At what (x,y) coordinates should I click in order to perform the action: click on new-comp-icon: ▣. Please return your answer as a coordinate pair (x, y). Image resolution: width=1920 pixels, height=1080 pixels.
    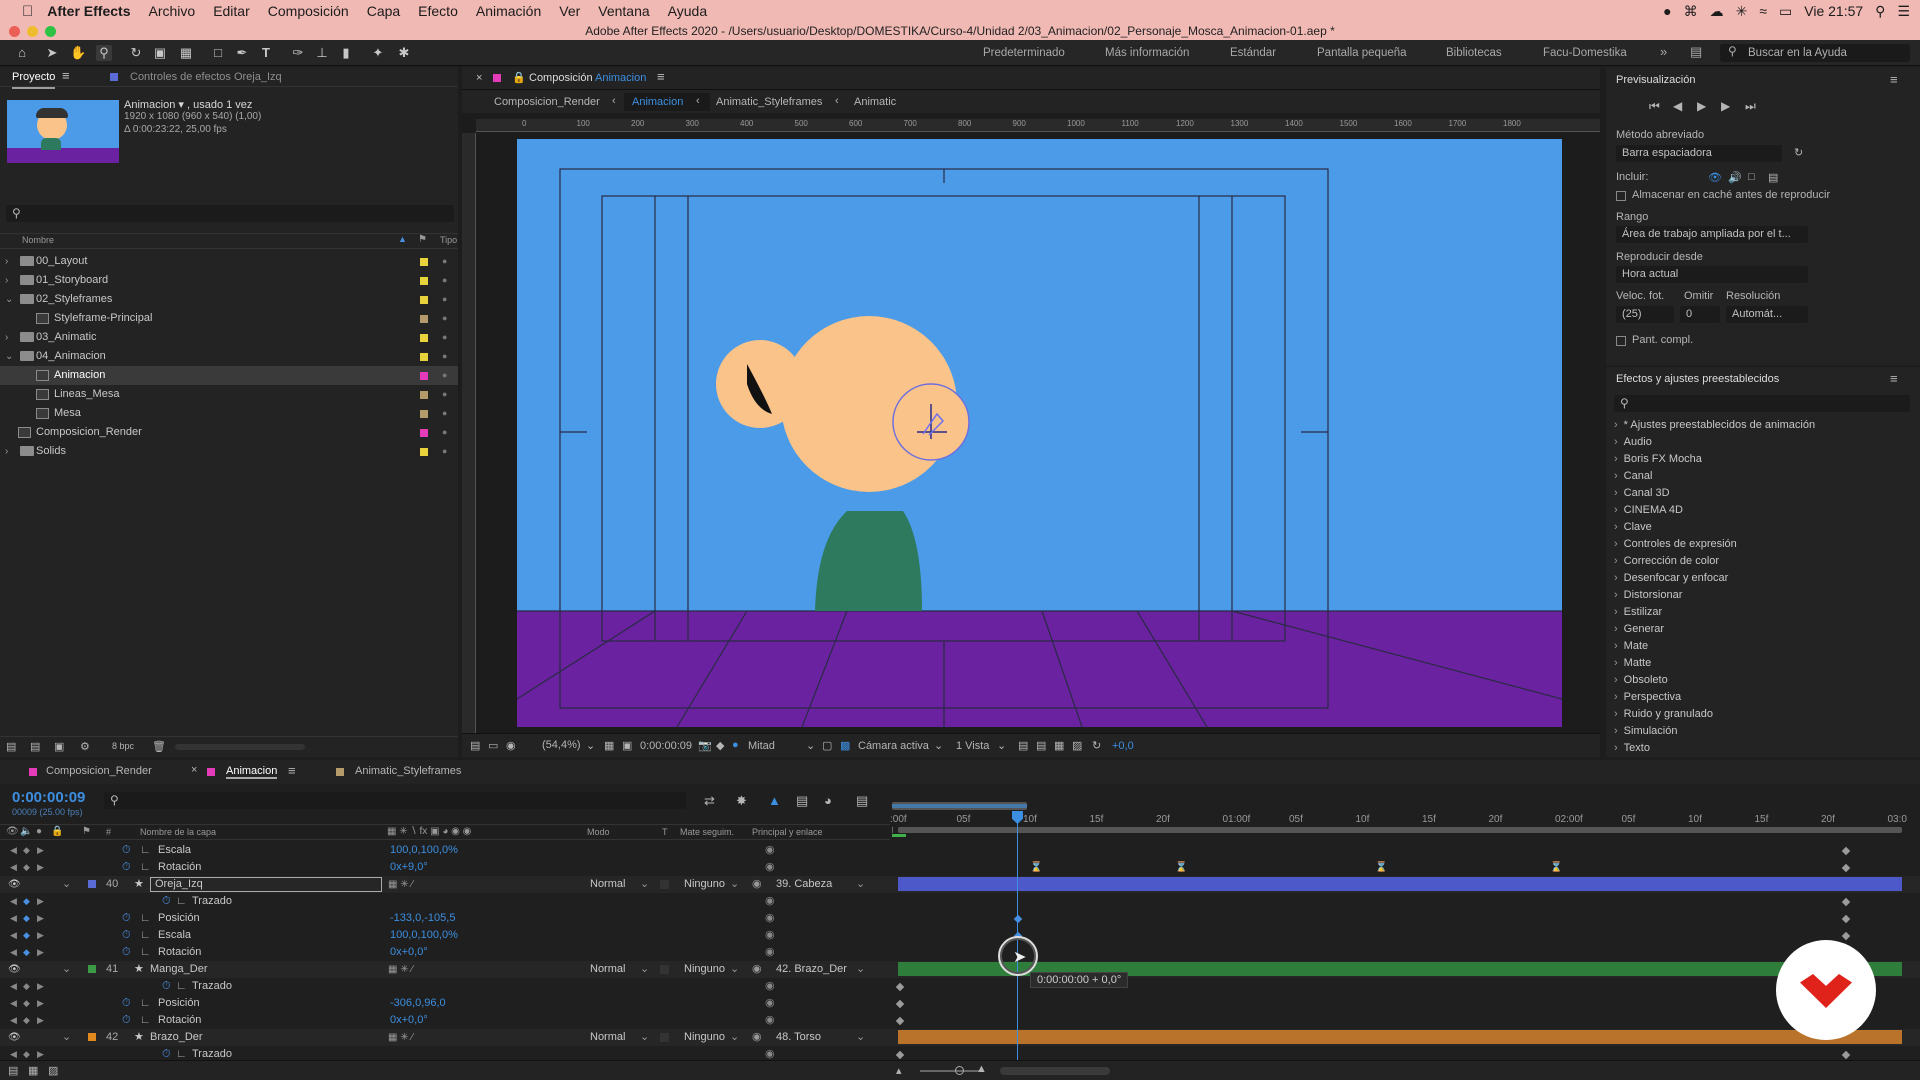
    Looking at the image, I should click on (59, 746).